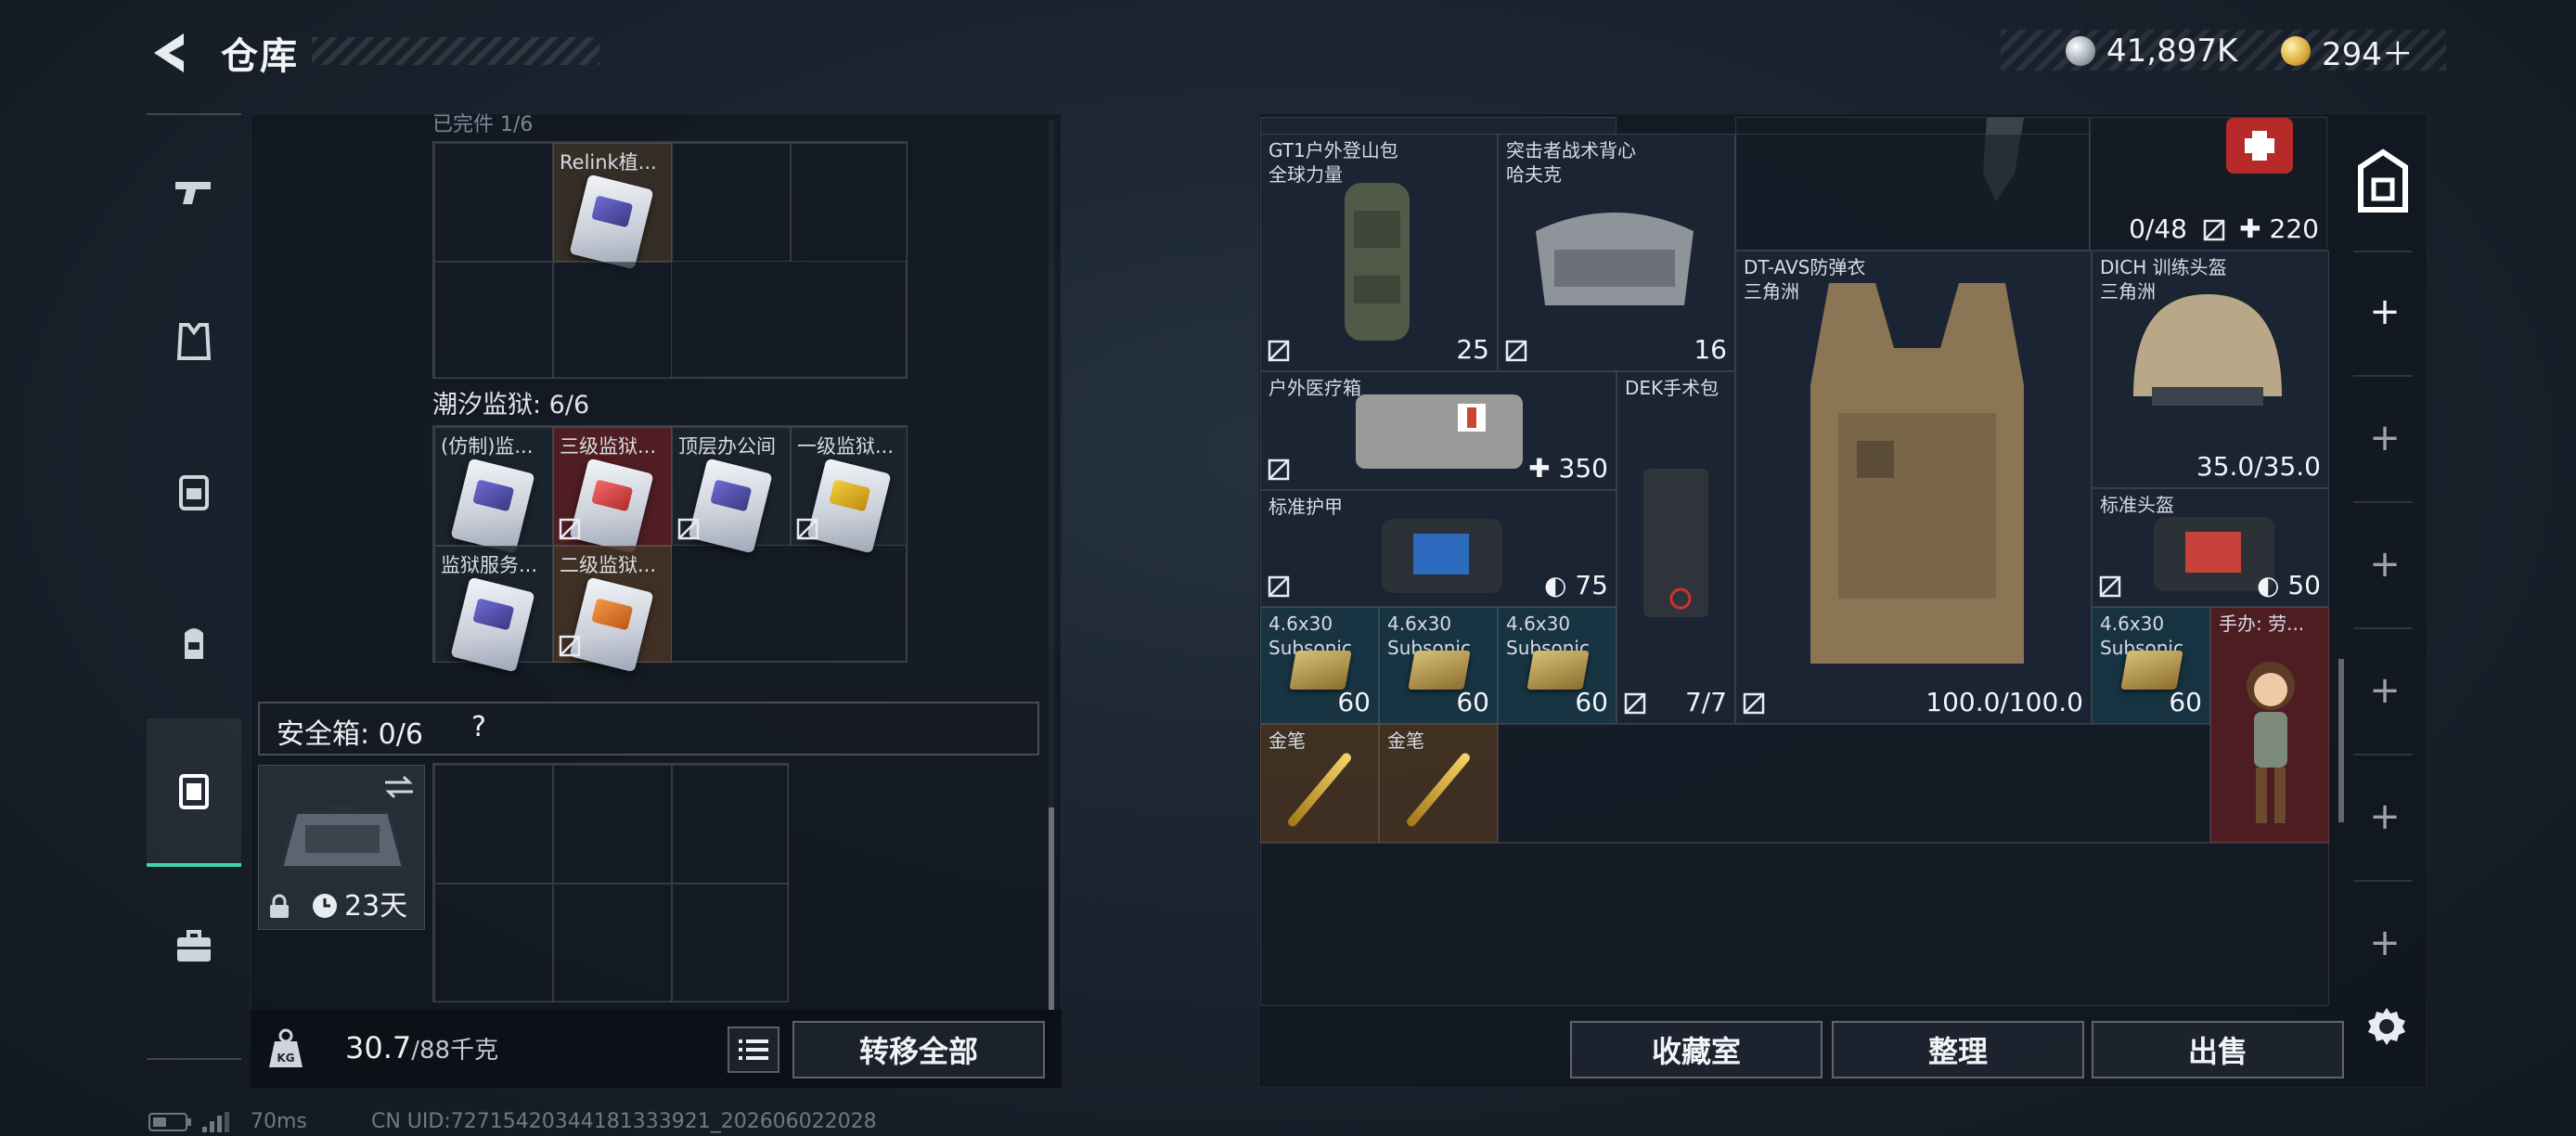  What do you see at coordinates (1438, 430) in the screenshot?
I see `item-outdoor-medkit: 户外医疗箱 ✚ 350` at bounding box center [1438, 430].